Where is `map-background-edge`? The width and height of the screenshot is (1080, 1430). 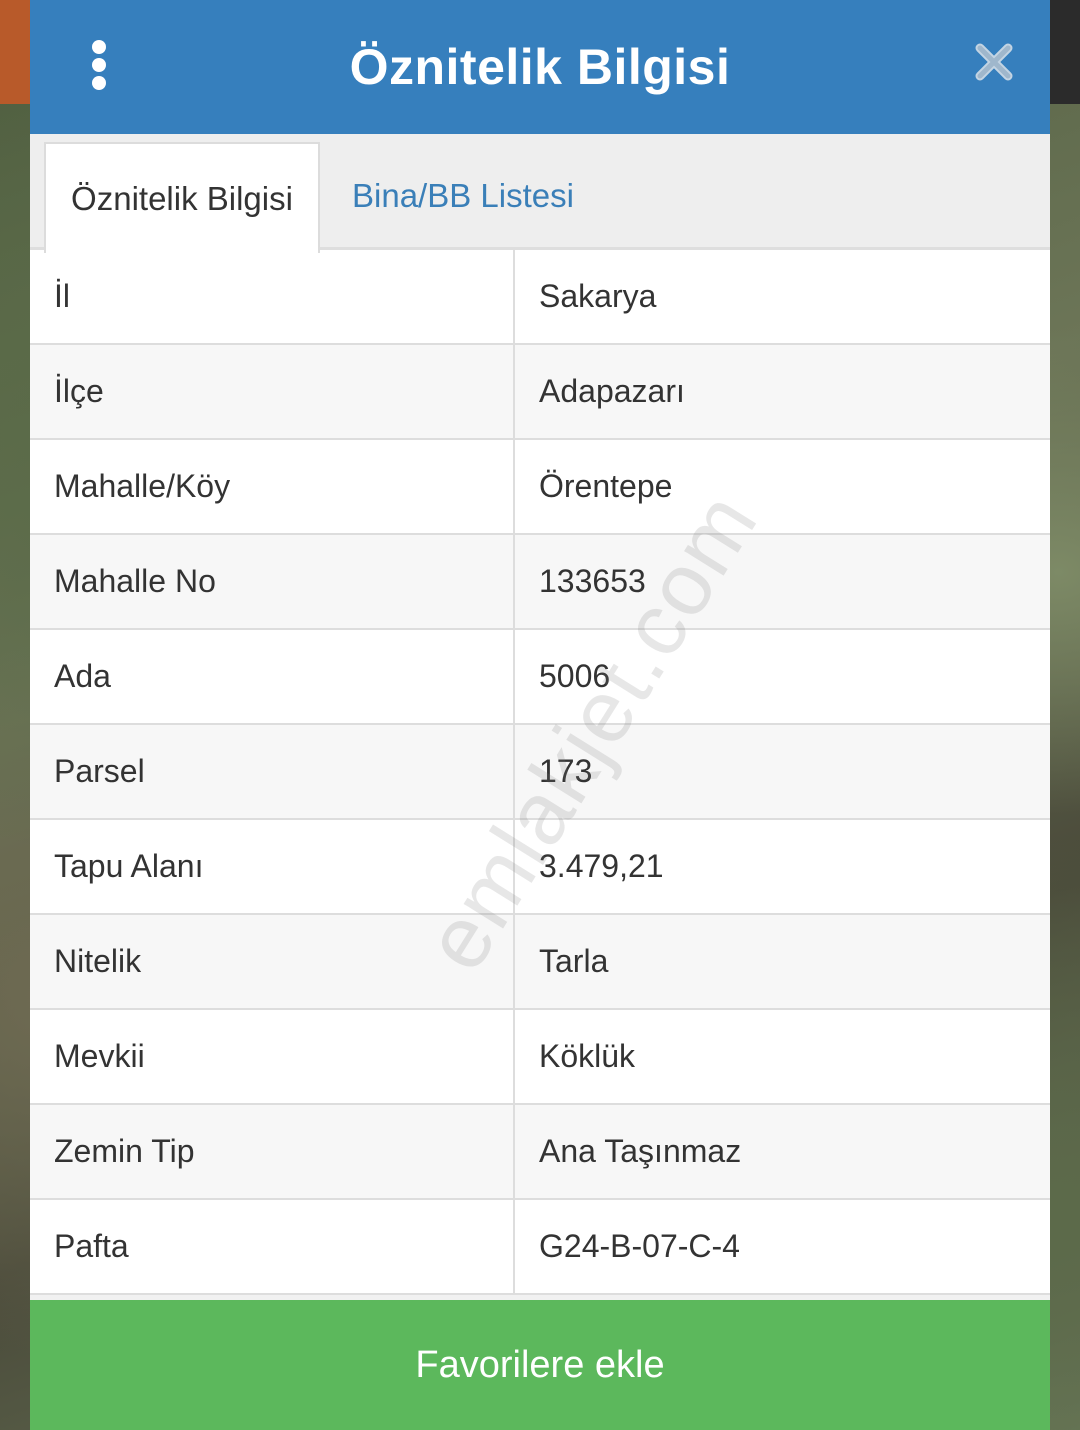 map-background-edge is located at coordinates (15, 52).